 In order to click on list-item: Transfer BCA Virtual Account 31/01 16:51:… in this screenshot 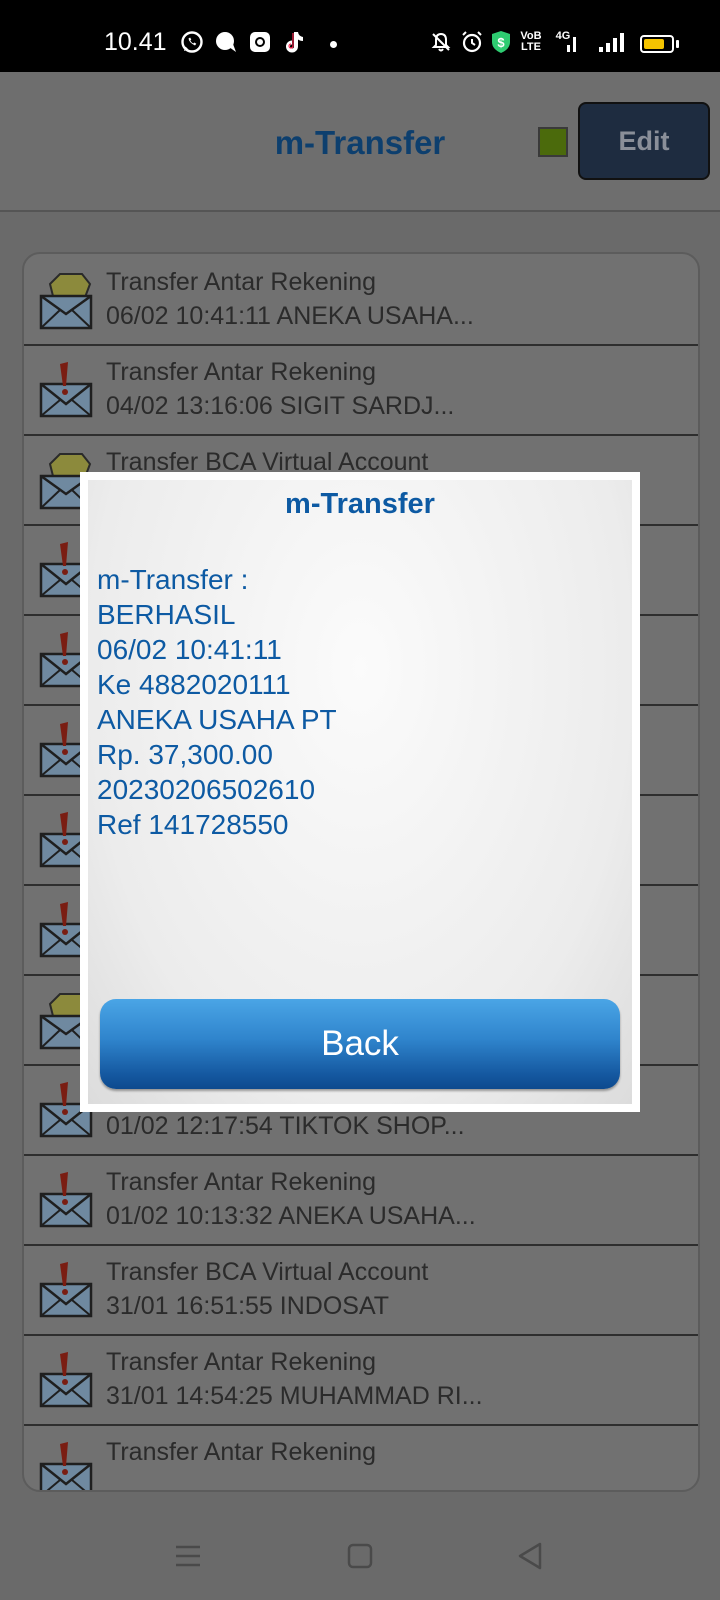, I will do `click(361, 1290)`.